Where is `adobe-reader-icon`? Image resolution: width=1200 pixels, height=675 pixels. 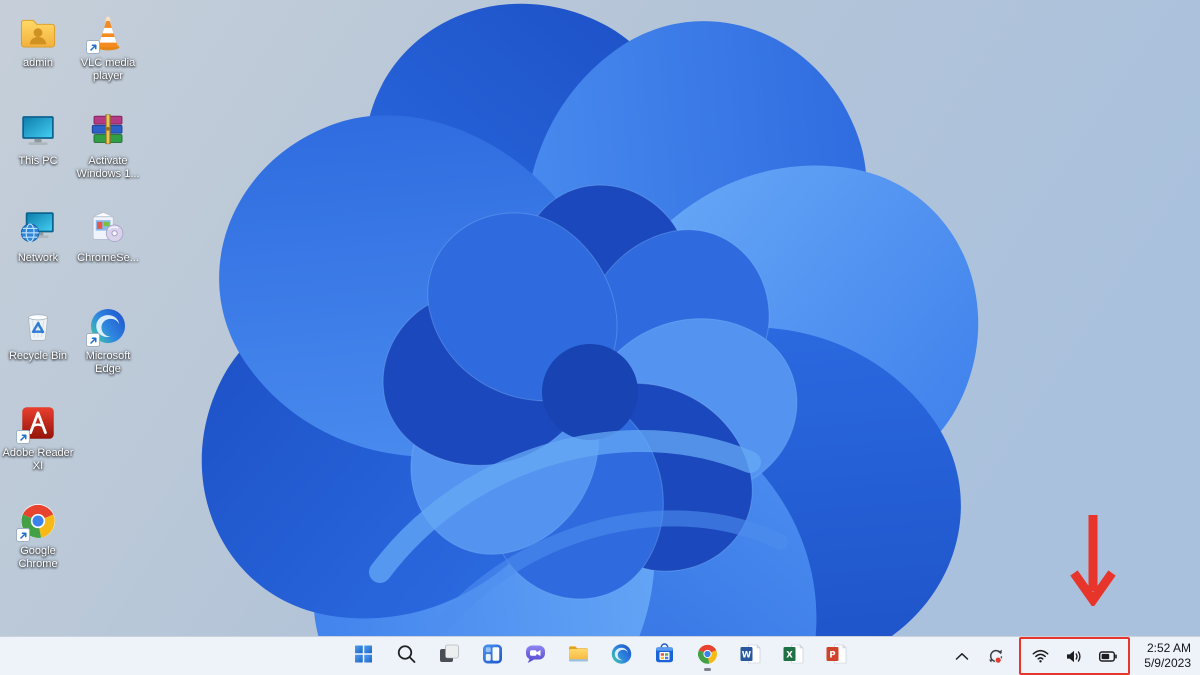 adobe-reader-icon is located at coordinates (37, 423).